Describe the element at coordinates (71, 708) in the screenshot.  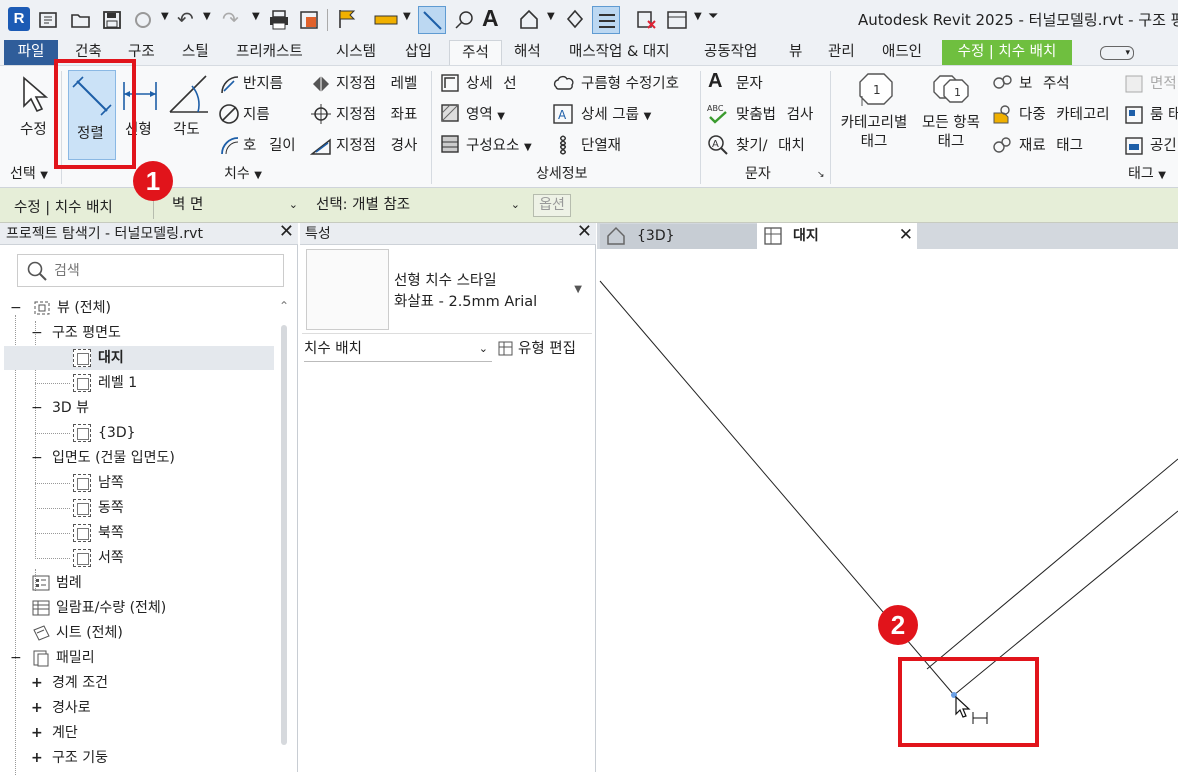
I see `tree-item-ramps: 경사로` at that location.